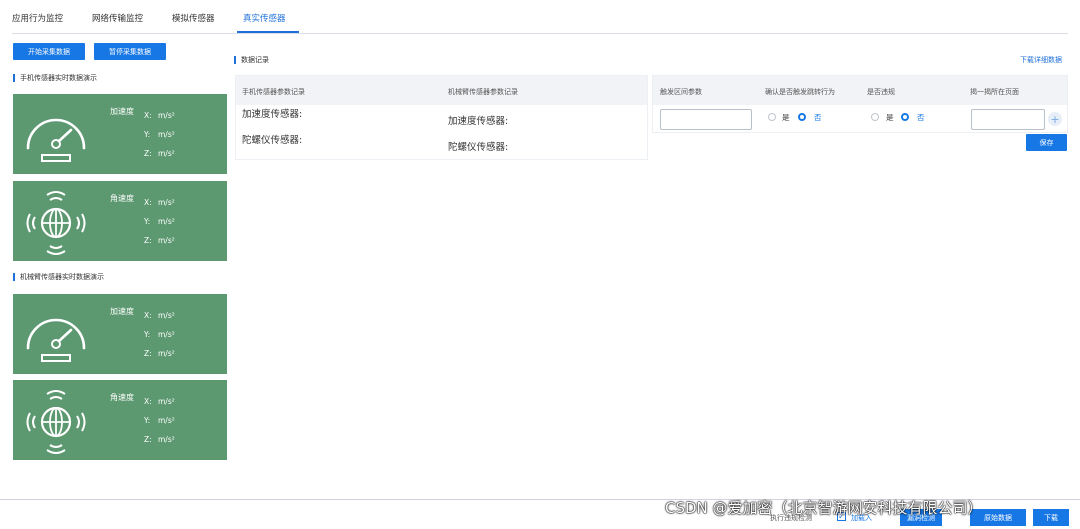  I want to click on page-input, so click(1008, 119).